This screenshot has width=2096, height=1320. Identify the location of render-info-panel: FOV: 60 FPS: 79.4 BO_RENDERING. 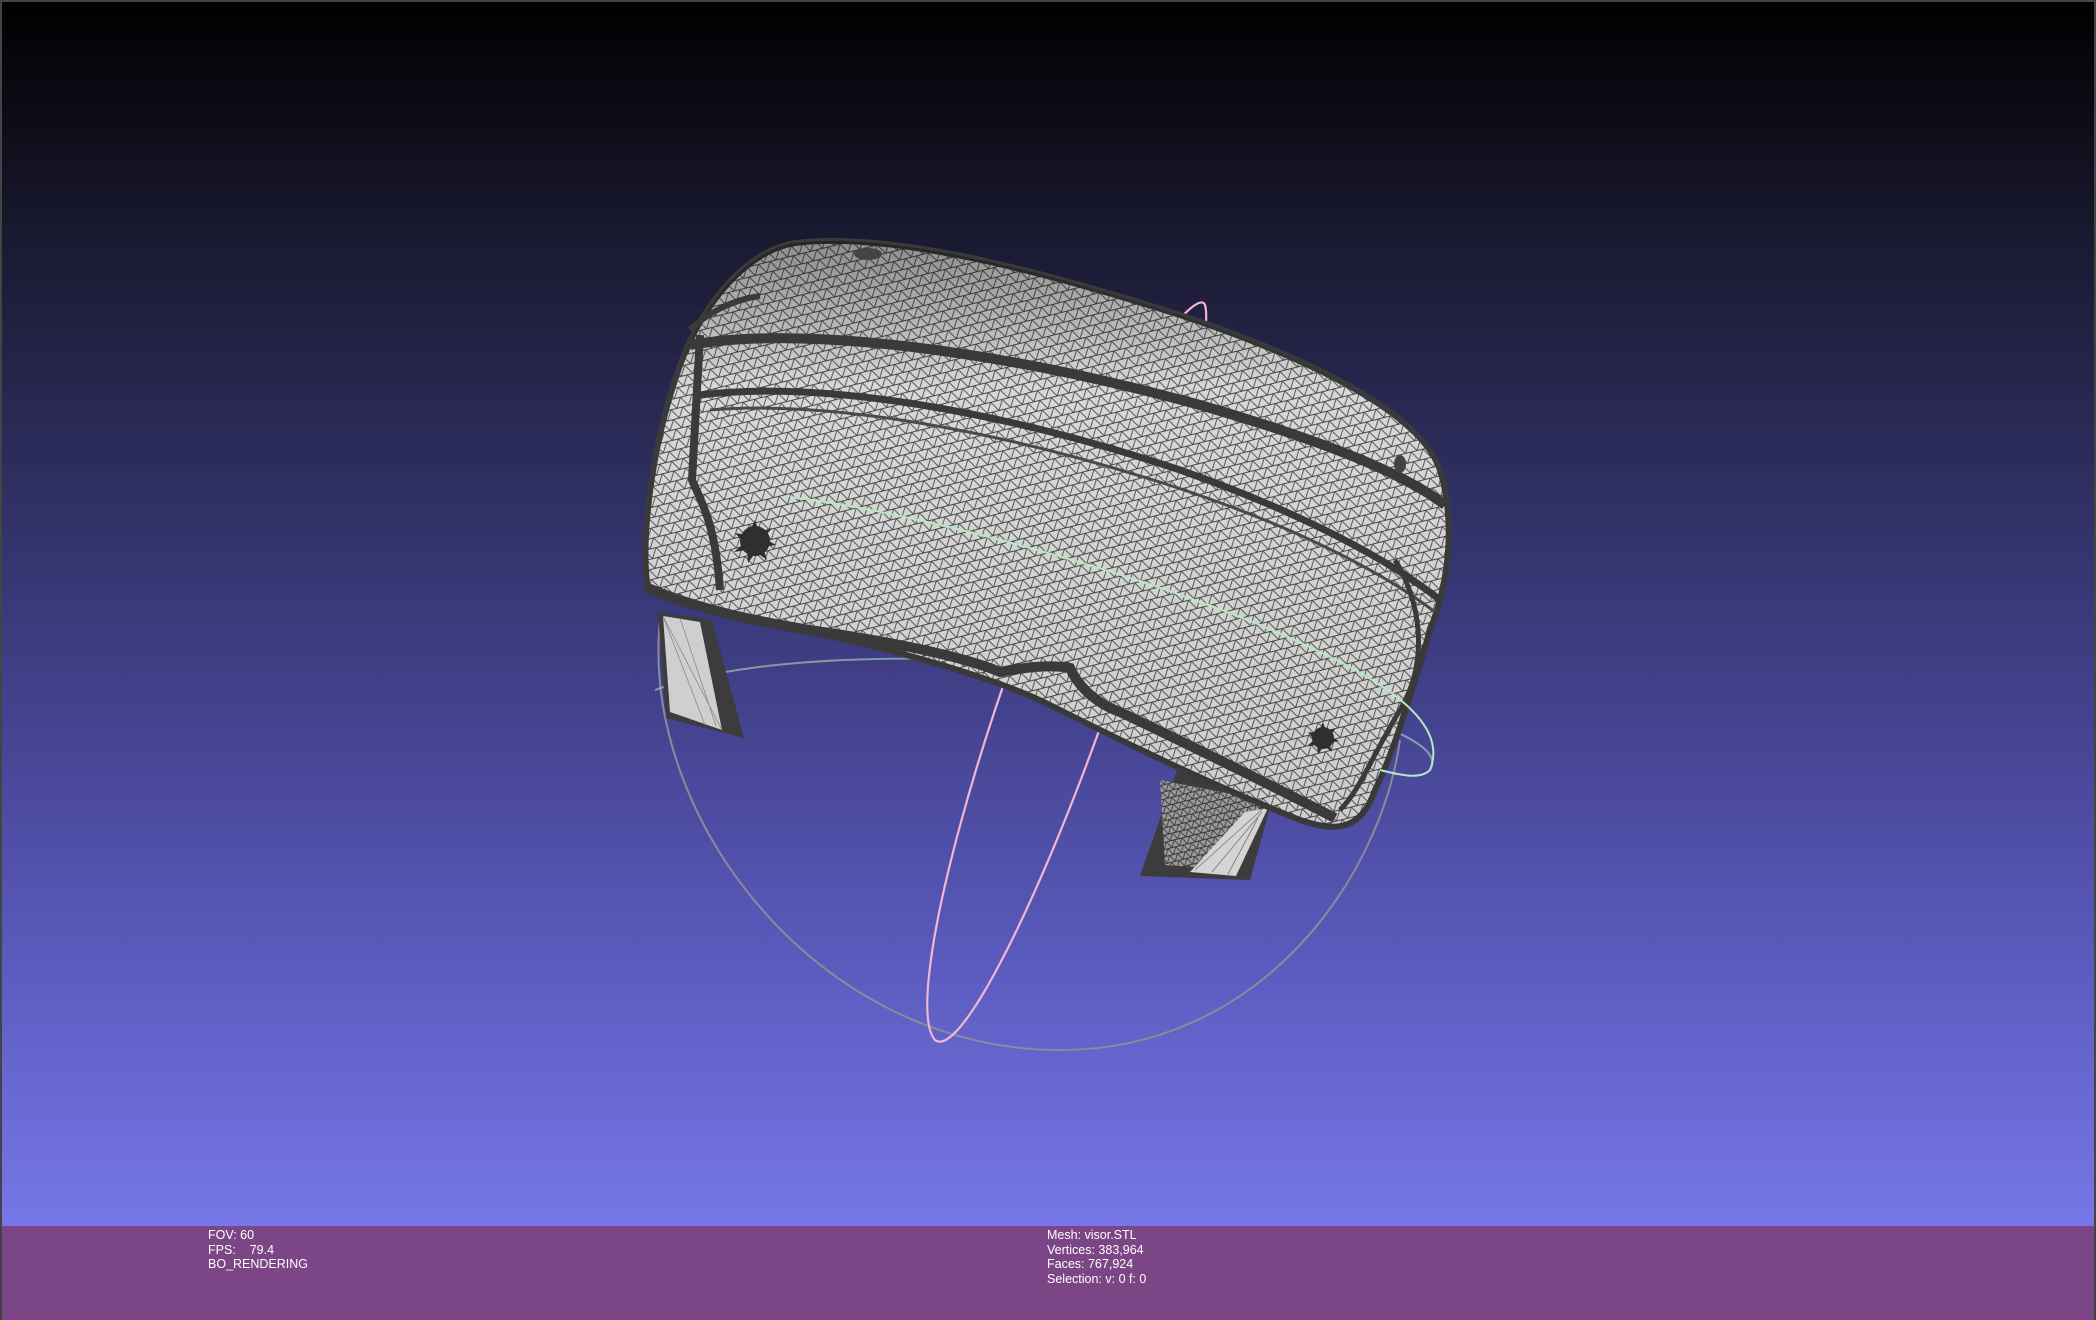
(258, 1250).